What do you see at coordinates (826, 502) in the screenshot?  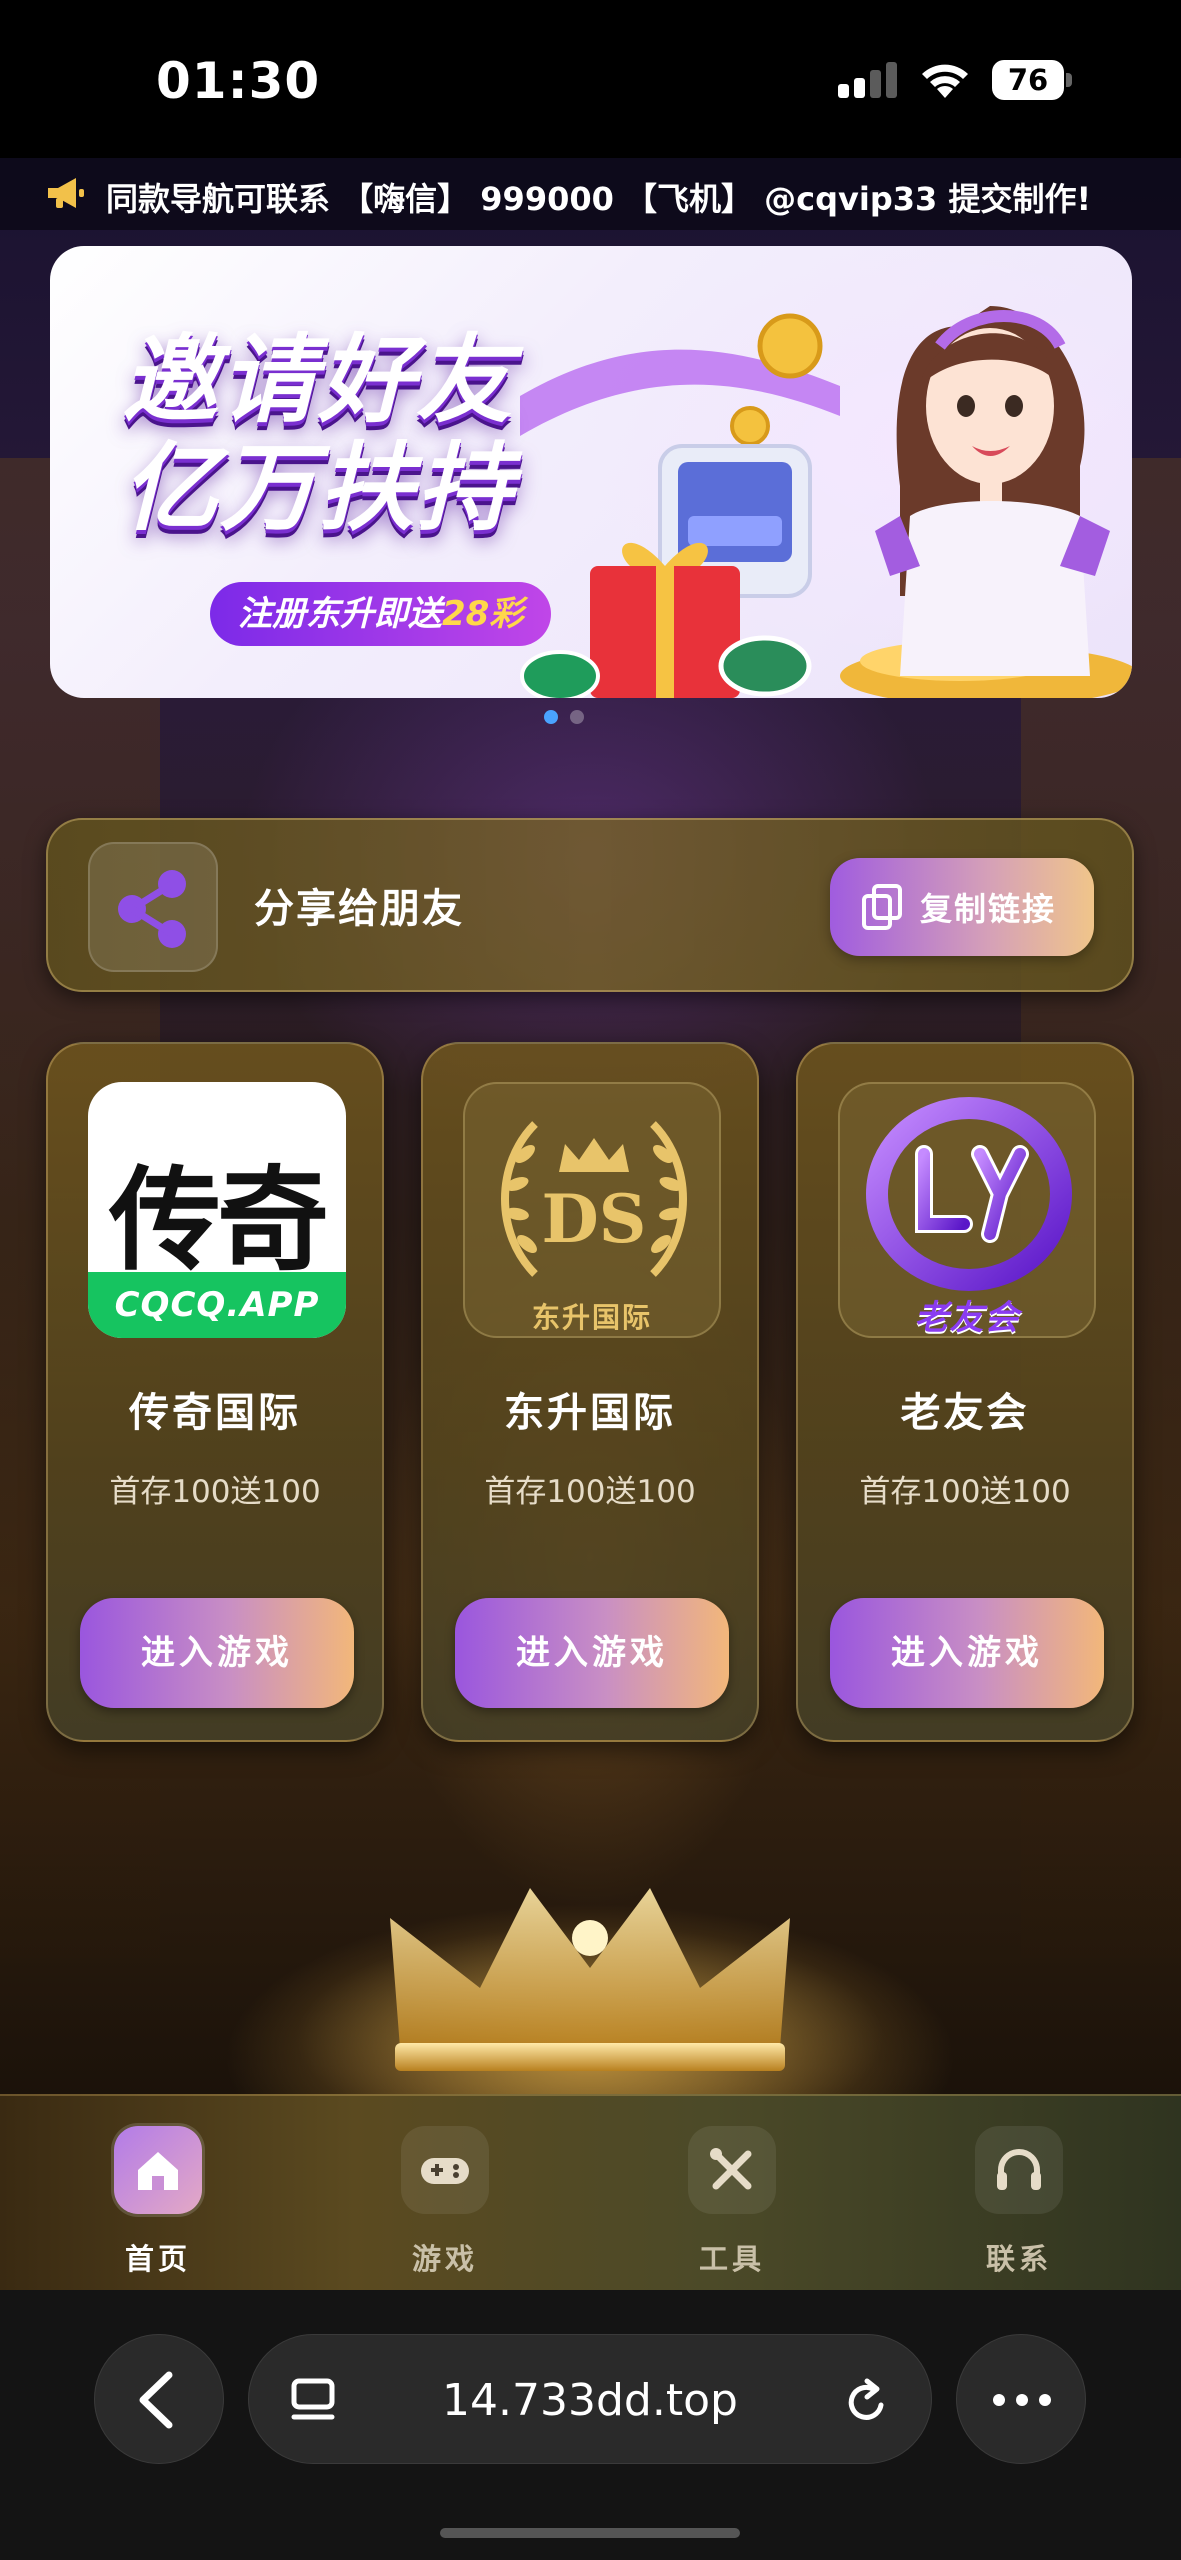 I see `banner-illustration` at bounding box center [826, 502].